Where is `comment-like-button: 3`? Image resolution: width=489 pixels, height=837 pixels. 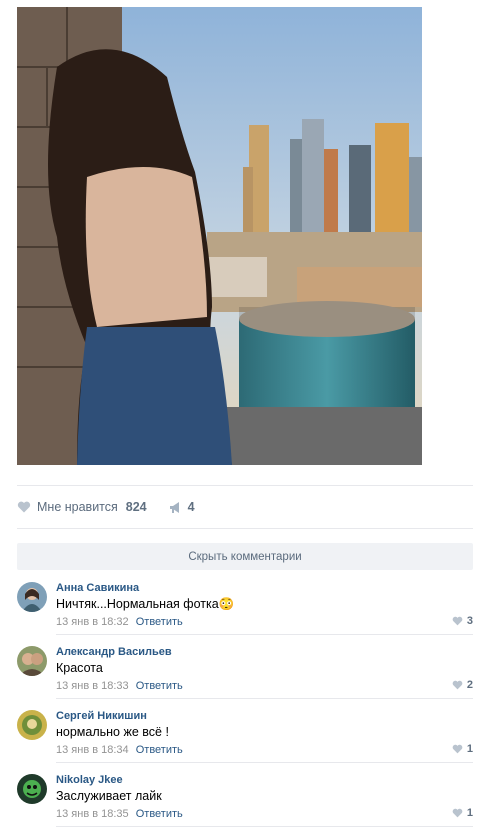 comment-like-button: 3 is located at coordinates (462, 621).